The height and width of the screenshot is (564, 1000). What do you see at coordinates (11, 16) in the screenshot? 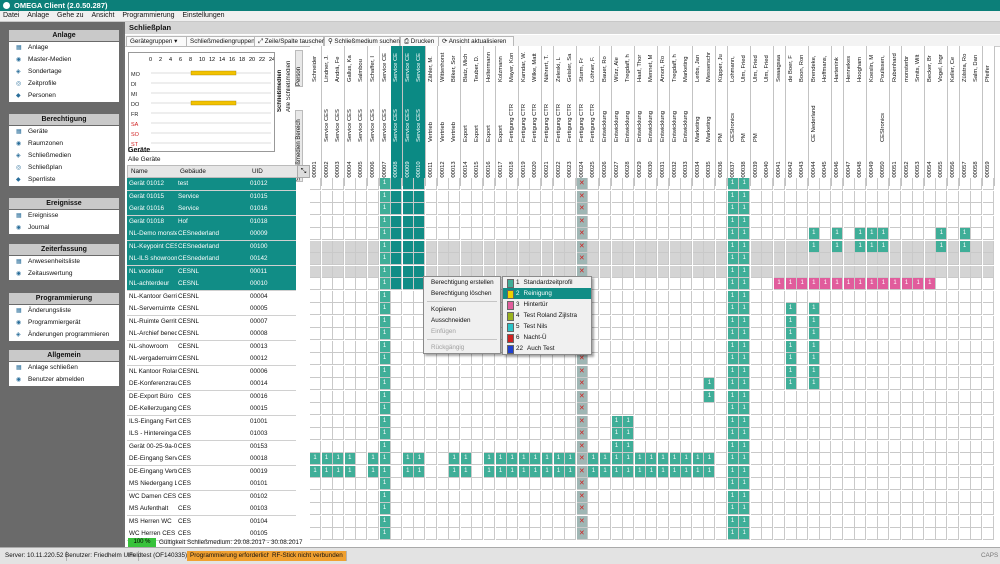
I see `menu-datei: Datei` at bounding box center [11, 16].